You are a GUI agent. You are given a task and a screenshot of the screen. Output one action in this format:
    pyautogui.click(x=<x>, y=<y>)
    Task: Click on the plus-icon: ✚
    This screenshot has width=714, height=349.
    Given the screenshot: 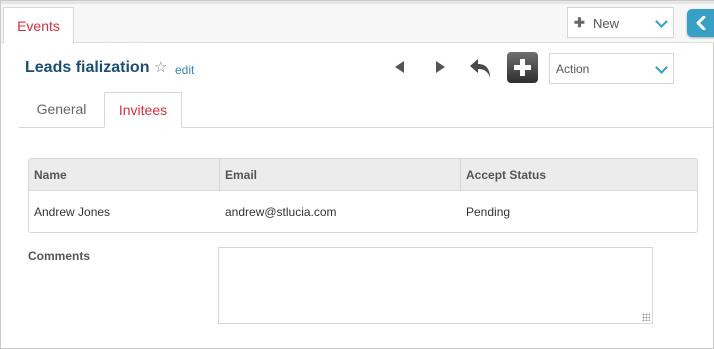 What is the action you would take?
    pyautogui.click(x=579, y=22)
    